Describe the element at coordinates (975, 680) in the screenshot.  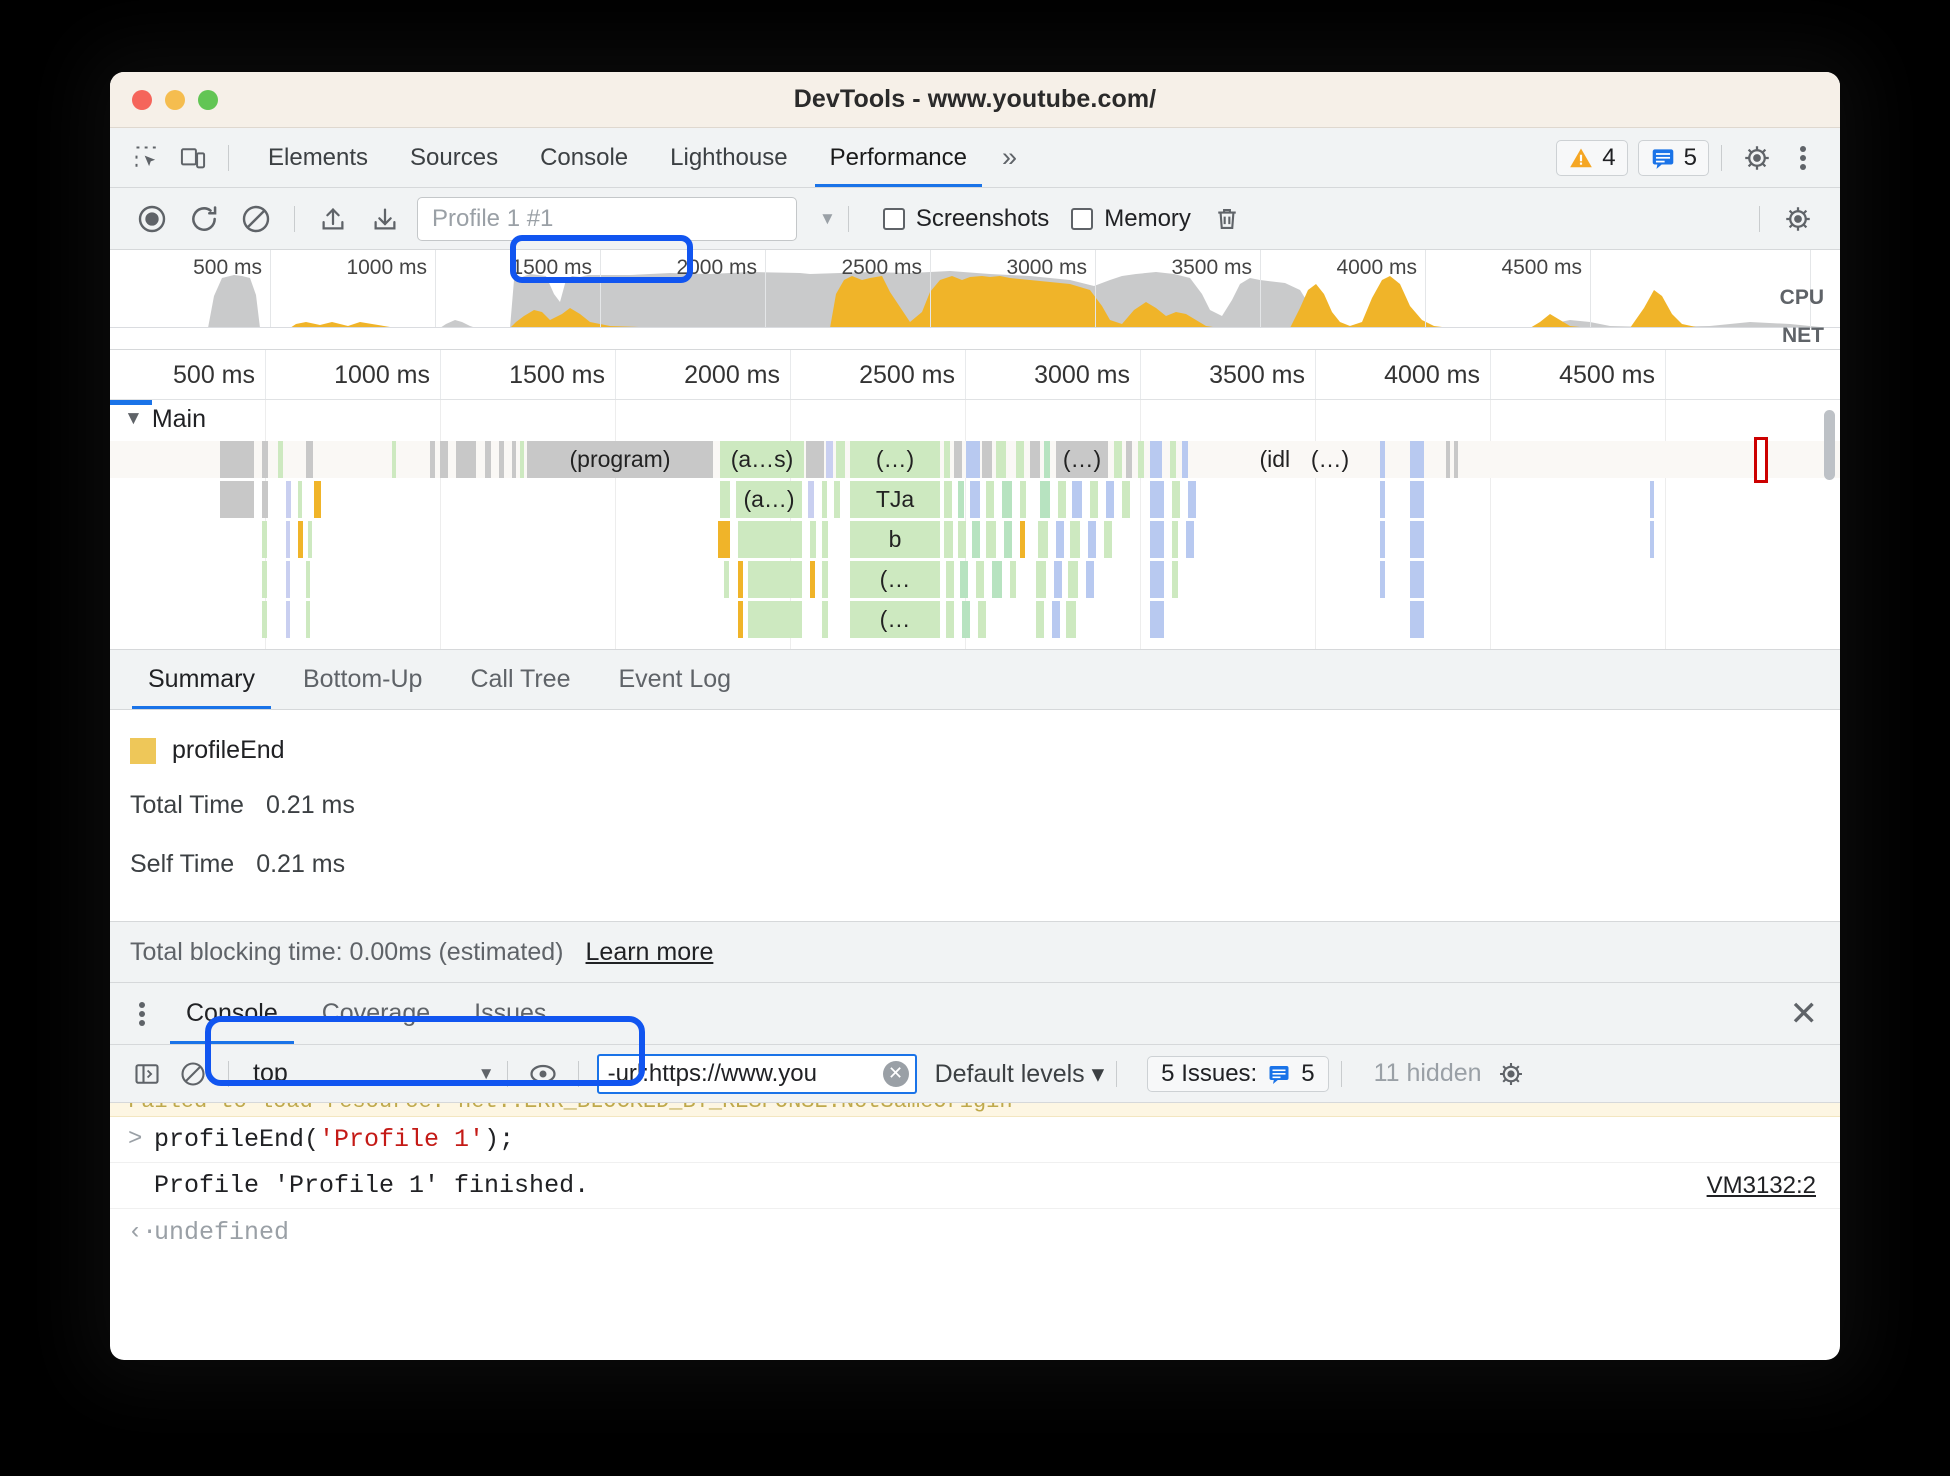
I see `detail-tabs: Summary Bottom-Up Call Tree Event Log` at that location.